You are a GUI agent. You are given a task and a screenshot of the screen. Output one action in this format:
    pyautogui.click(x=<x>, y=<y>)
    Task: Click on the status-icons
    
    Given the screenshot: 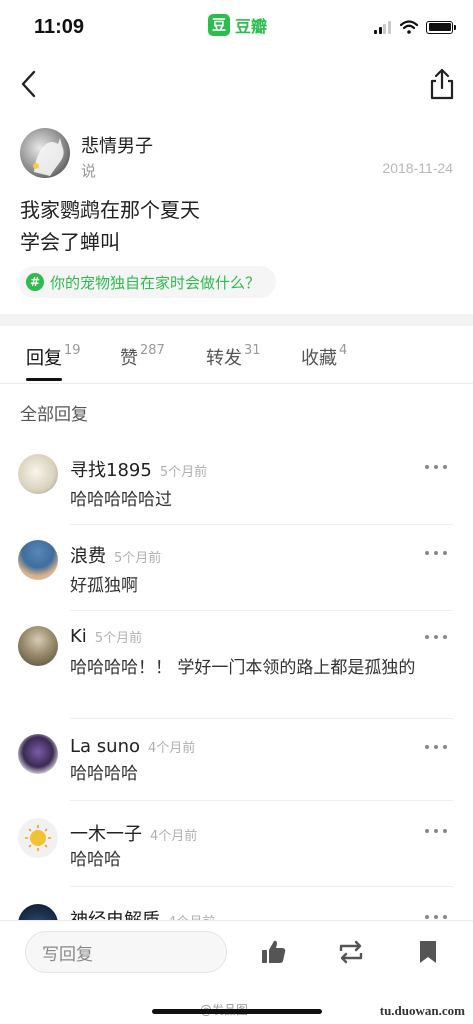 What is the action you would take?
    pyautogui.click(x=415, y=27)
    